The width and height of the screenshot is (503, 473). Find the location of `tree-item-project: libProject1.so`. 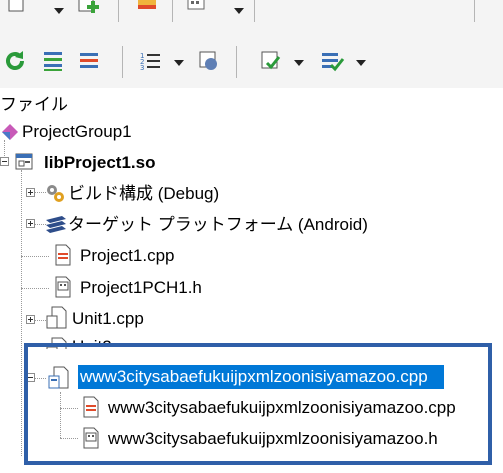

tree-item-project: libProject1.so is located at coordinates (99, 163).